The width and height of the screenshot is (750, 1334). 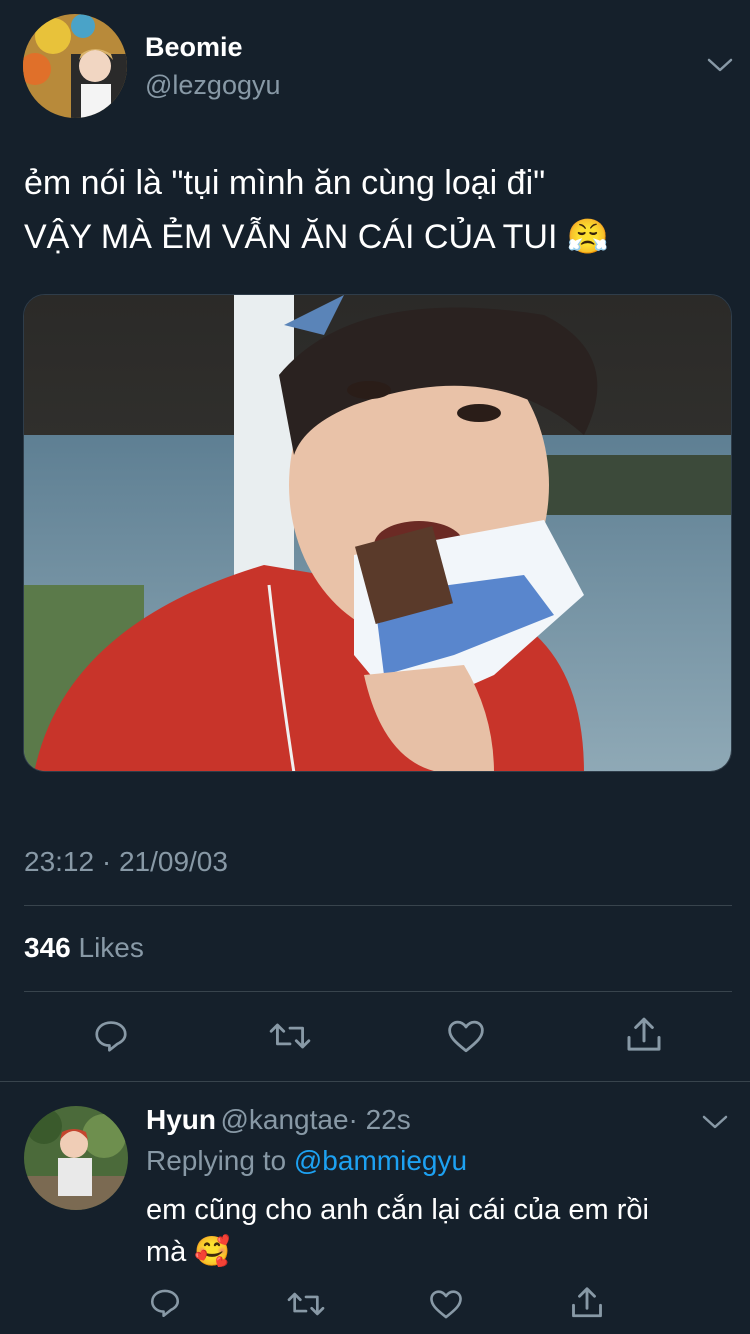 I want to click on reply-text-line-1: em cũng cho anh cắn lại cái của em rồi, so click(x=397, y=1210).